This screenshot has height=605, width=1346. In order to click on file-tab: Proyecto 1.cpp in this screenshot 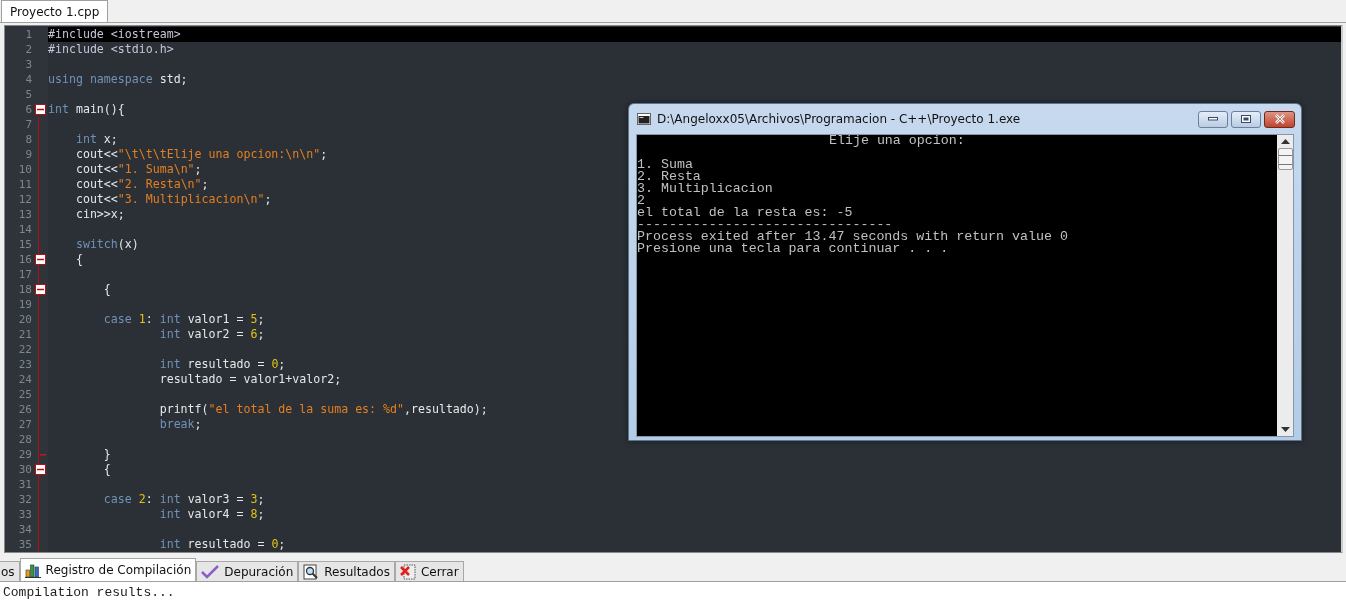, I will do `click(55, 11)`.